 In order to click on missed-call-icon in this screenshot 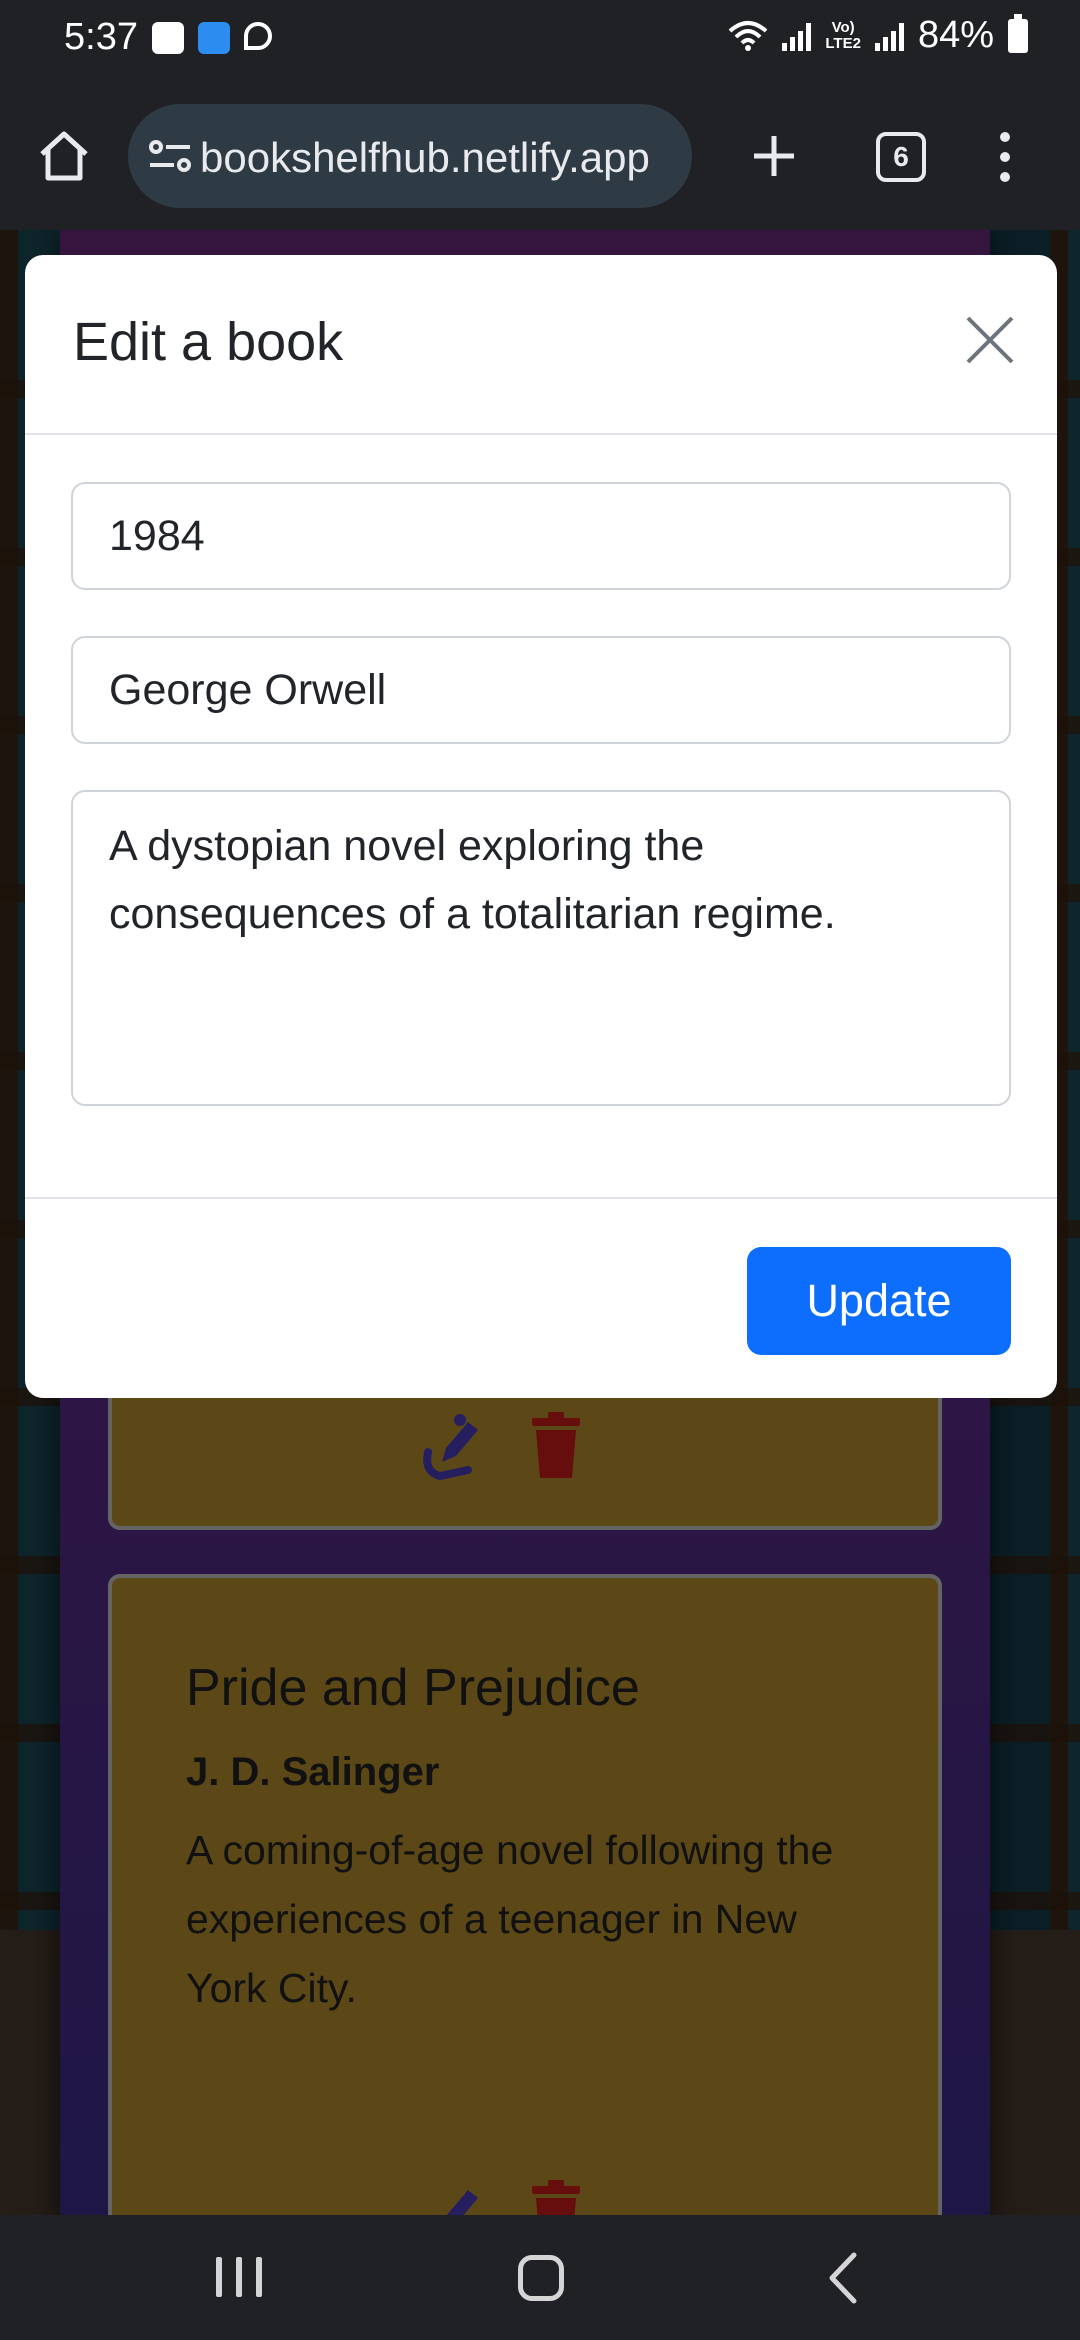, I will do `click(258, 36)`.